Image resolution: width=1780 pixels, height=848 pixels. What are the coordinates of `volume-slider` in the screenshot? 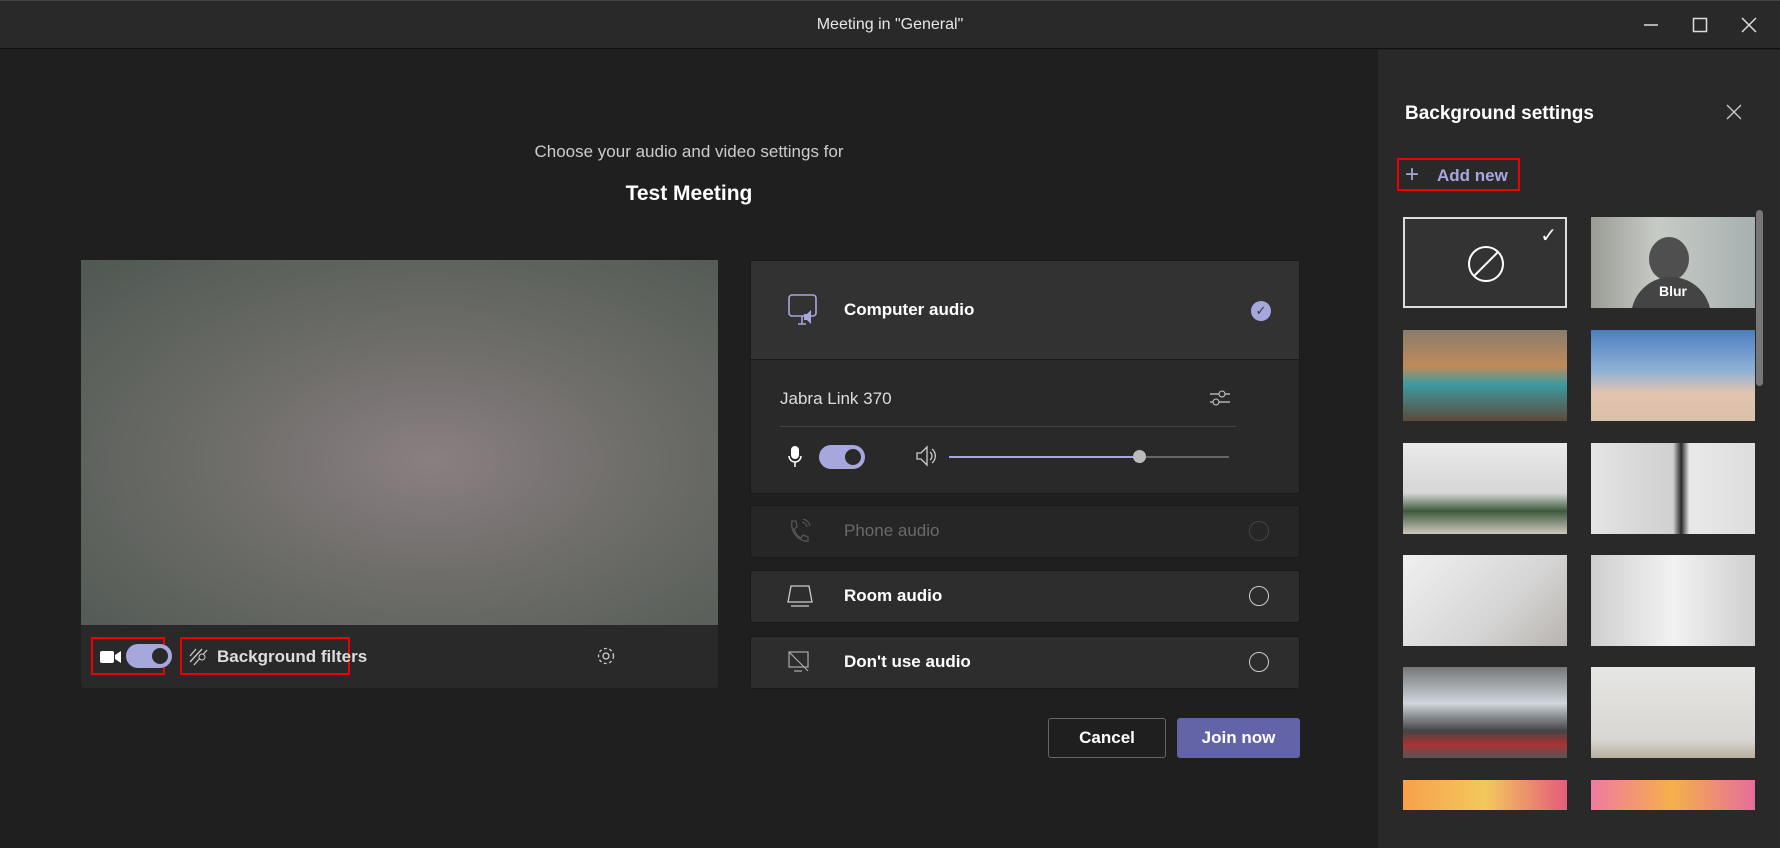 It's located at (1089, 456).